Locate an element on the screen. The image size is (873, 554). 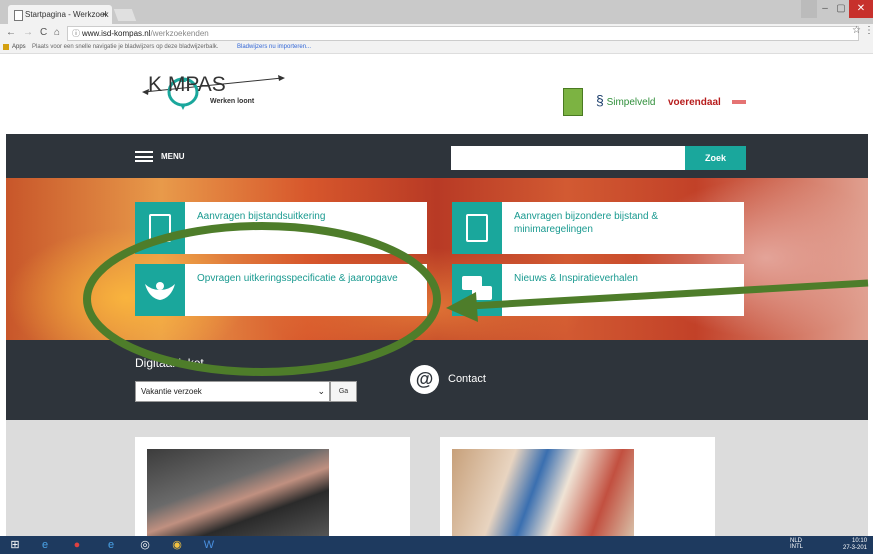
loket-select: Vakantie verzoek ⌄ is located at coordinates (232, 391).